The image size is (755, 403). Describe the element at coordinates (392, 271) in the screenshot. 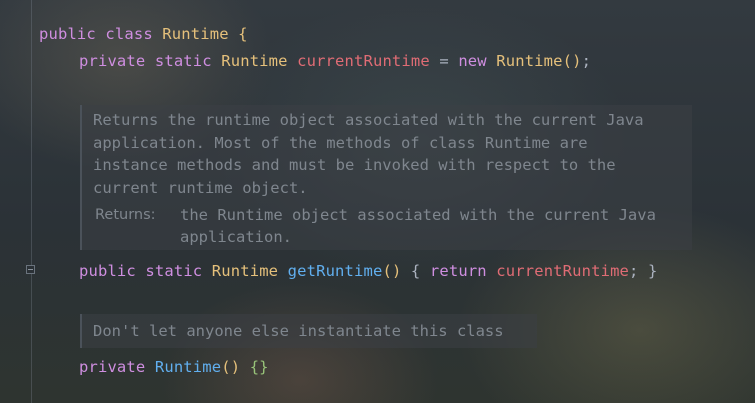

I see `method-parens: ()` at that location.